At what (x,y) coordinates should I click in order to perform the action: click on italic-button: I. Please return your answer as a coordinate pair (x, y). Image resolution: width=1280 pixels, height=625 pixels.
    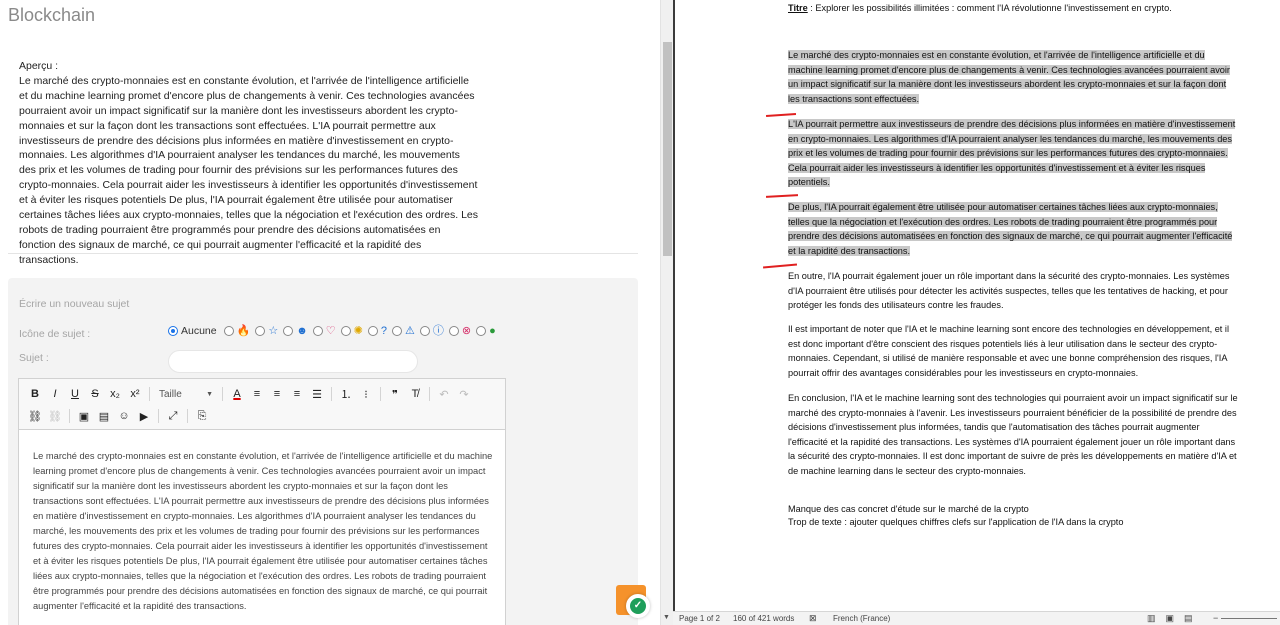
    Looking at the image, I should click on (55, 394).